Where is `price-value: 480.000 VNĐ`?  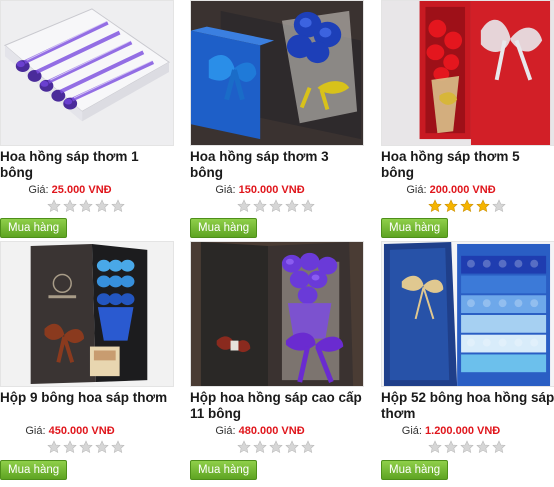 price-value: 480.000 VNĐ is located at coordinates (271, 431).